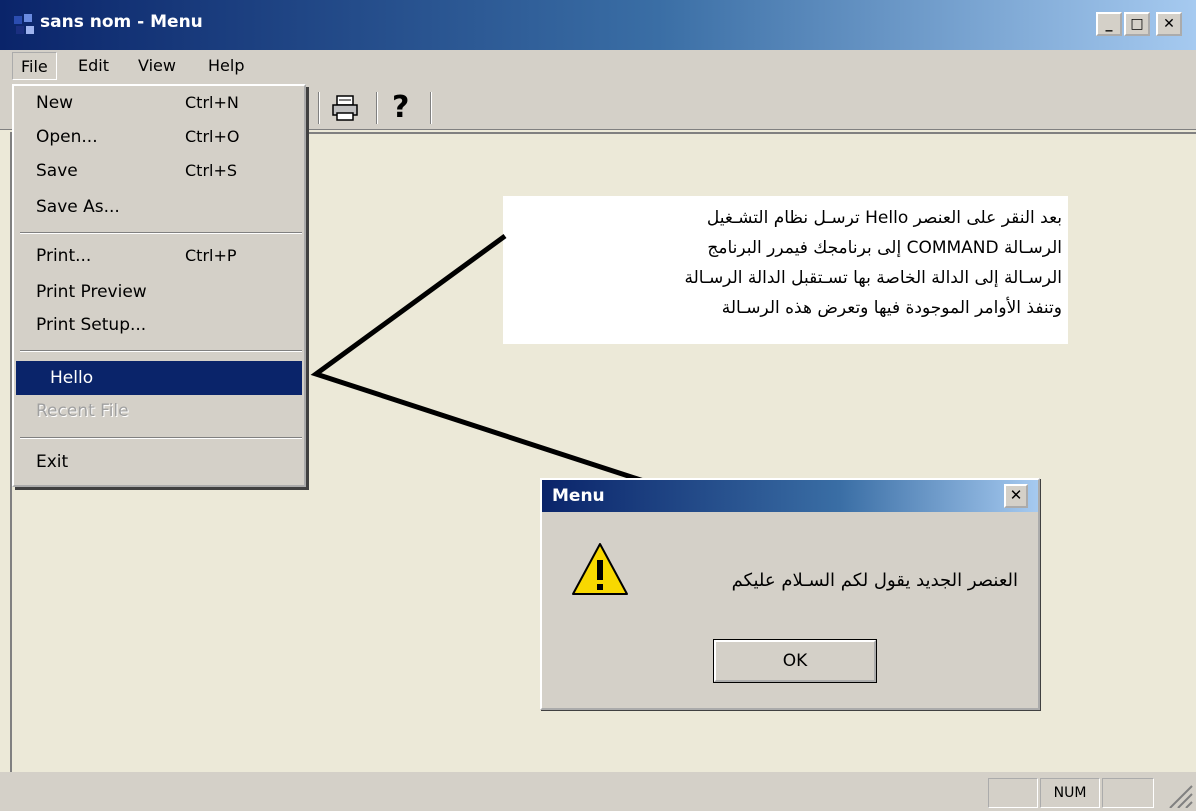  What do you see at coordinates (121, 22) in the screenshot?
I see `window-title: sans nom - Menu` at bounding box center [121, 22].